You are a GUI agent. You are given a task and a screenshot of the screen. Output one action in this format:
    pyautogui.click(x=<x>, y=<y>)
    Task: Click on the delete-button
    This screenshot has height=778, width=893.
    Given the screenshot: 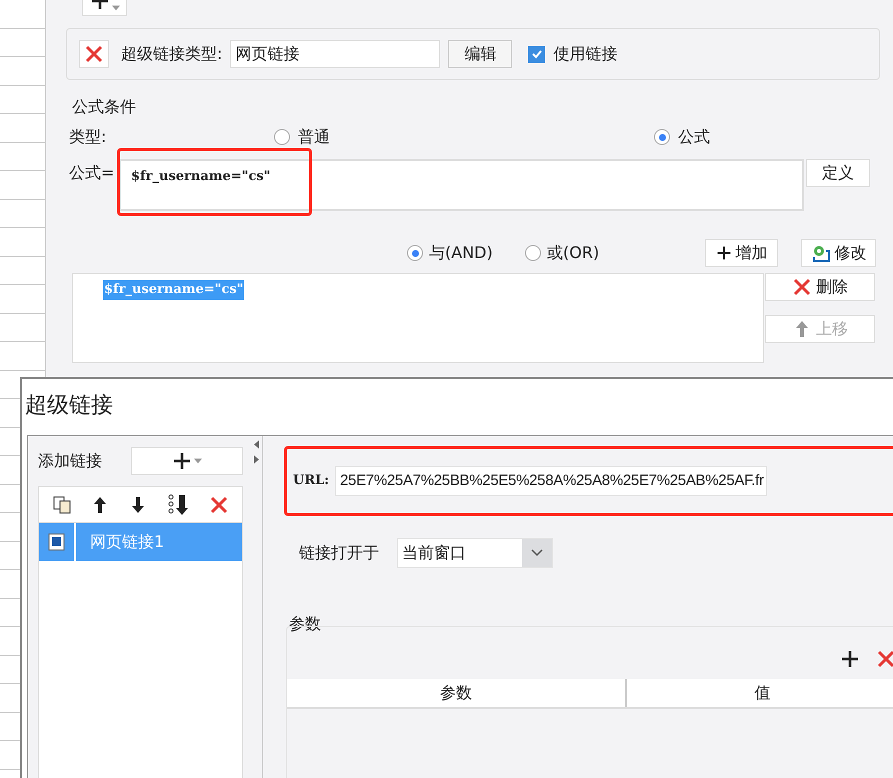 What is the action you would take?
    pyautogui.click(x=94, y=54)
    